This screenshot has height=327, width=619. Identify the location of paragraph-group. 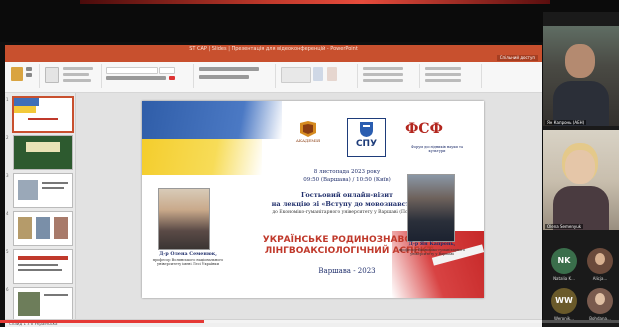
(235, 76).